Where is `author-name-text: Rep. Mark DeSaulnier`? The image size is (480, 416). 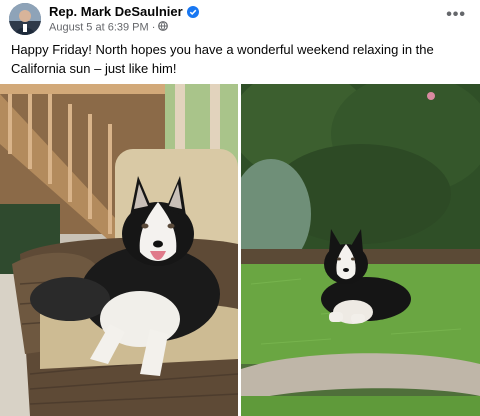 author-name-text: Rep. Mark DeSaulnier is located at coordinates (116, 11).